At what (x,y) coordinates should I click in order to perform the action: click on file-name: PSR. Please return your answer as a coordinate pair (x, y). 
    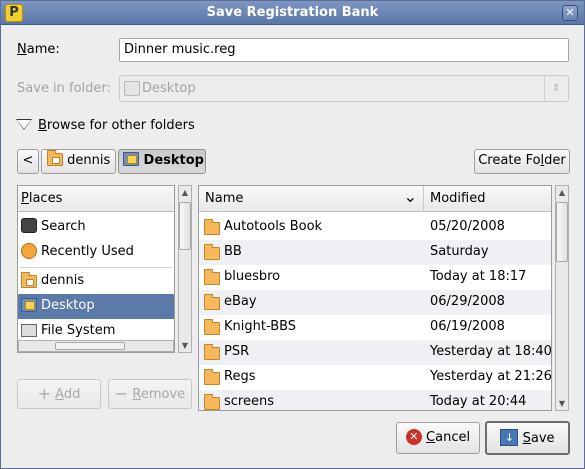
    Looking at the image, I should click on (237, 351).